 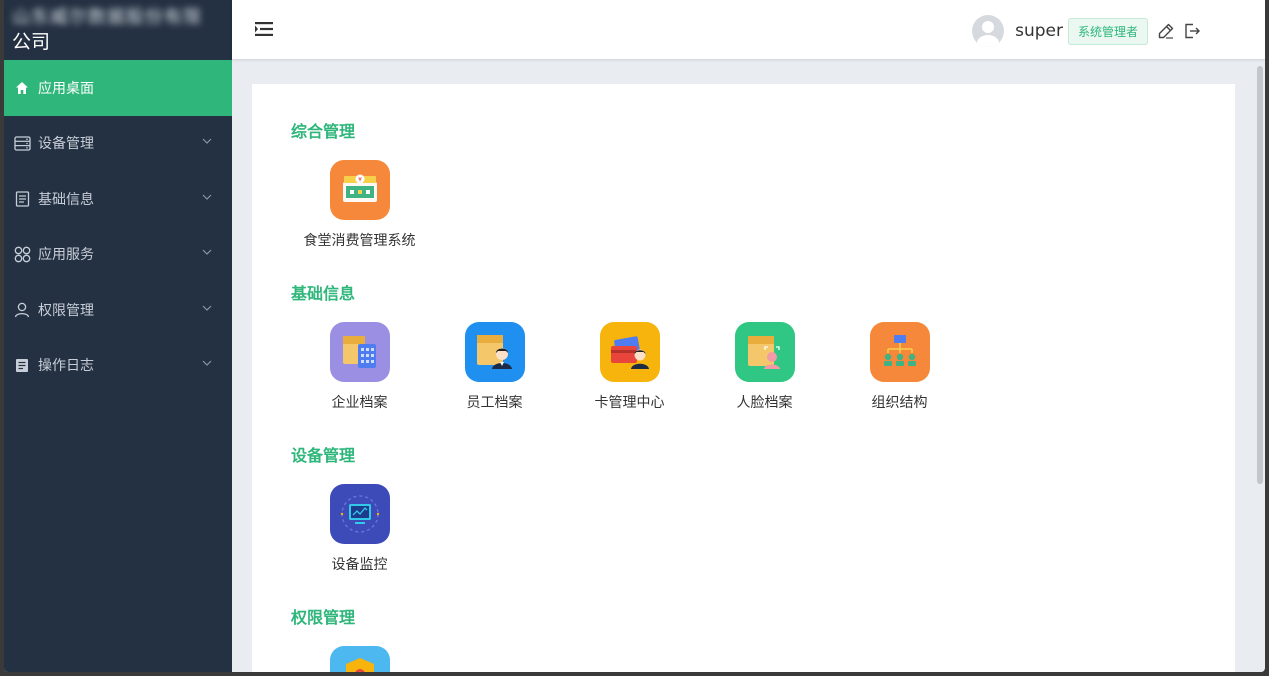 What do you see at coordinates (264, 29) in the screenshot?
I see `menu-collapse-icon` at bounding box center [264, 29].